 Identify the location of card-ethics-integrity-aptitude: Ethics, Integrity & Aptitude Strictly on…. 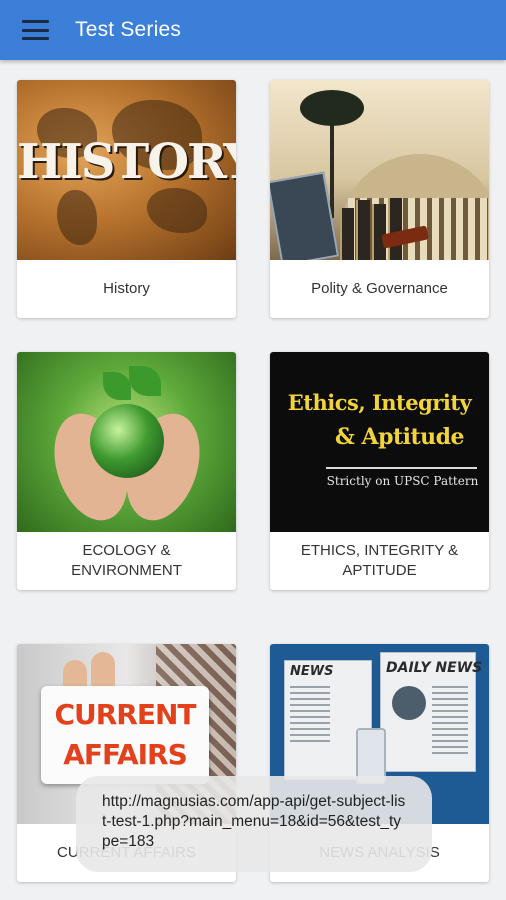
(379, 471).